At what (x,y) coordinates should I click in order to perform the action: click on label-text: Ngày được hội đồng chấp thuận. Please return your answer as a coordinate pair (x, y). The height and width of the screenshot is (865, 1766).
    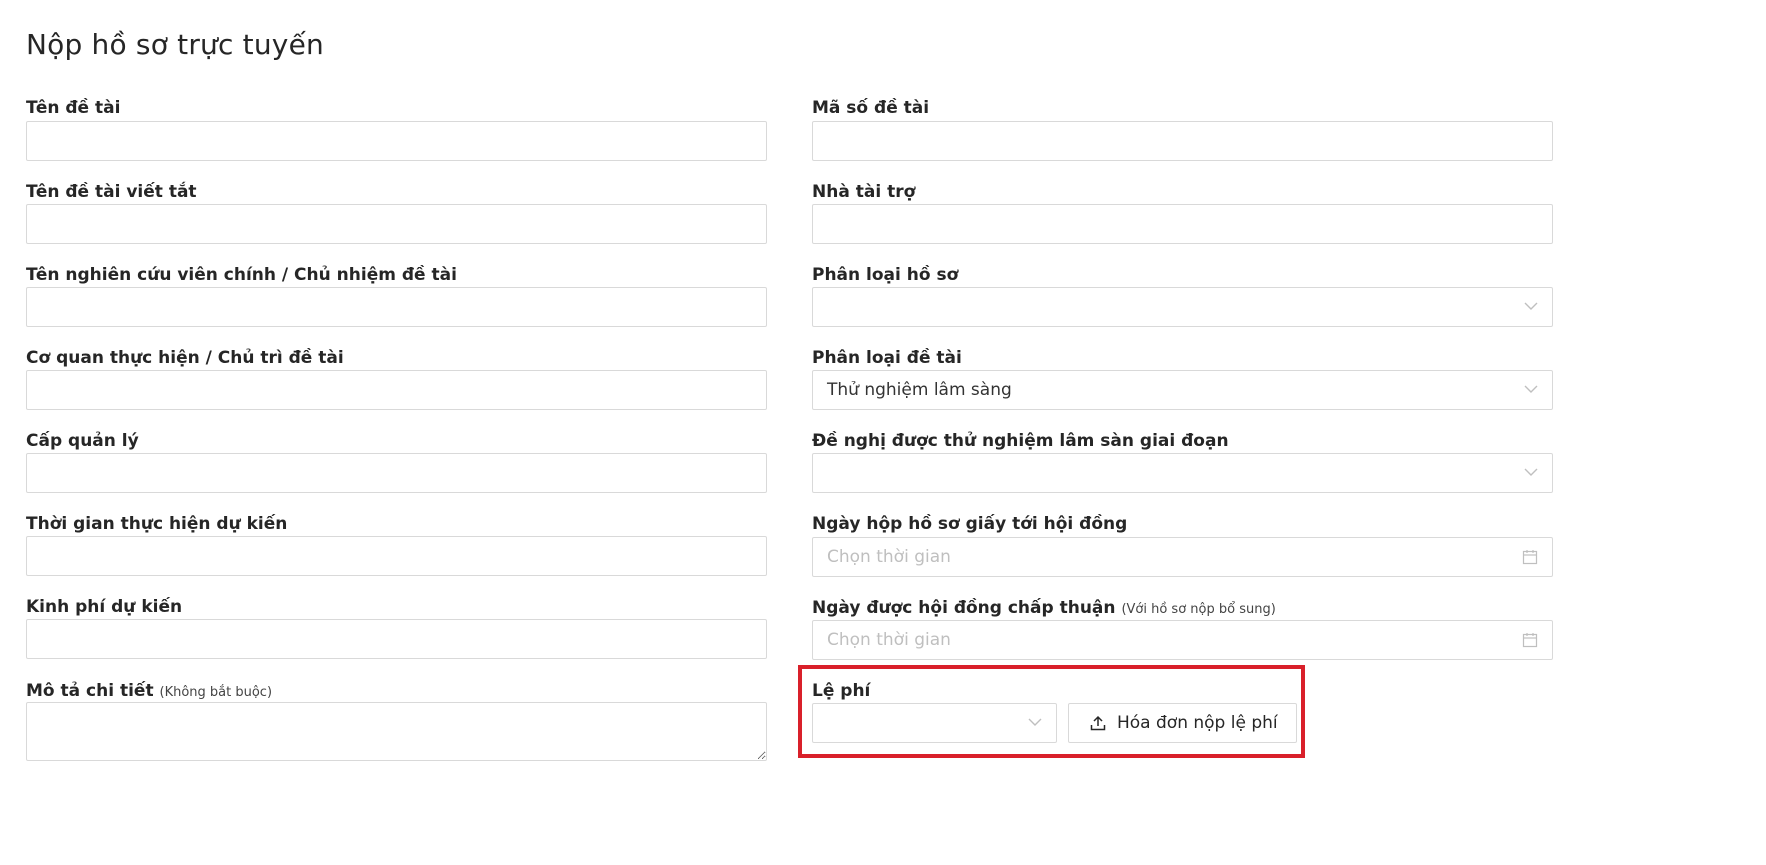
    Looking at the image, I should click on (964, 608).